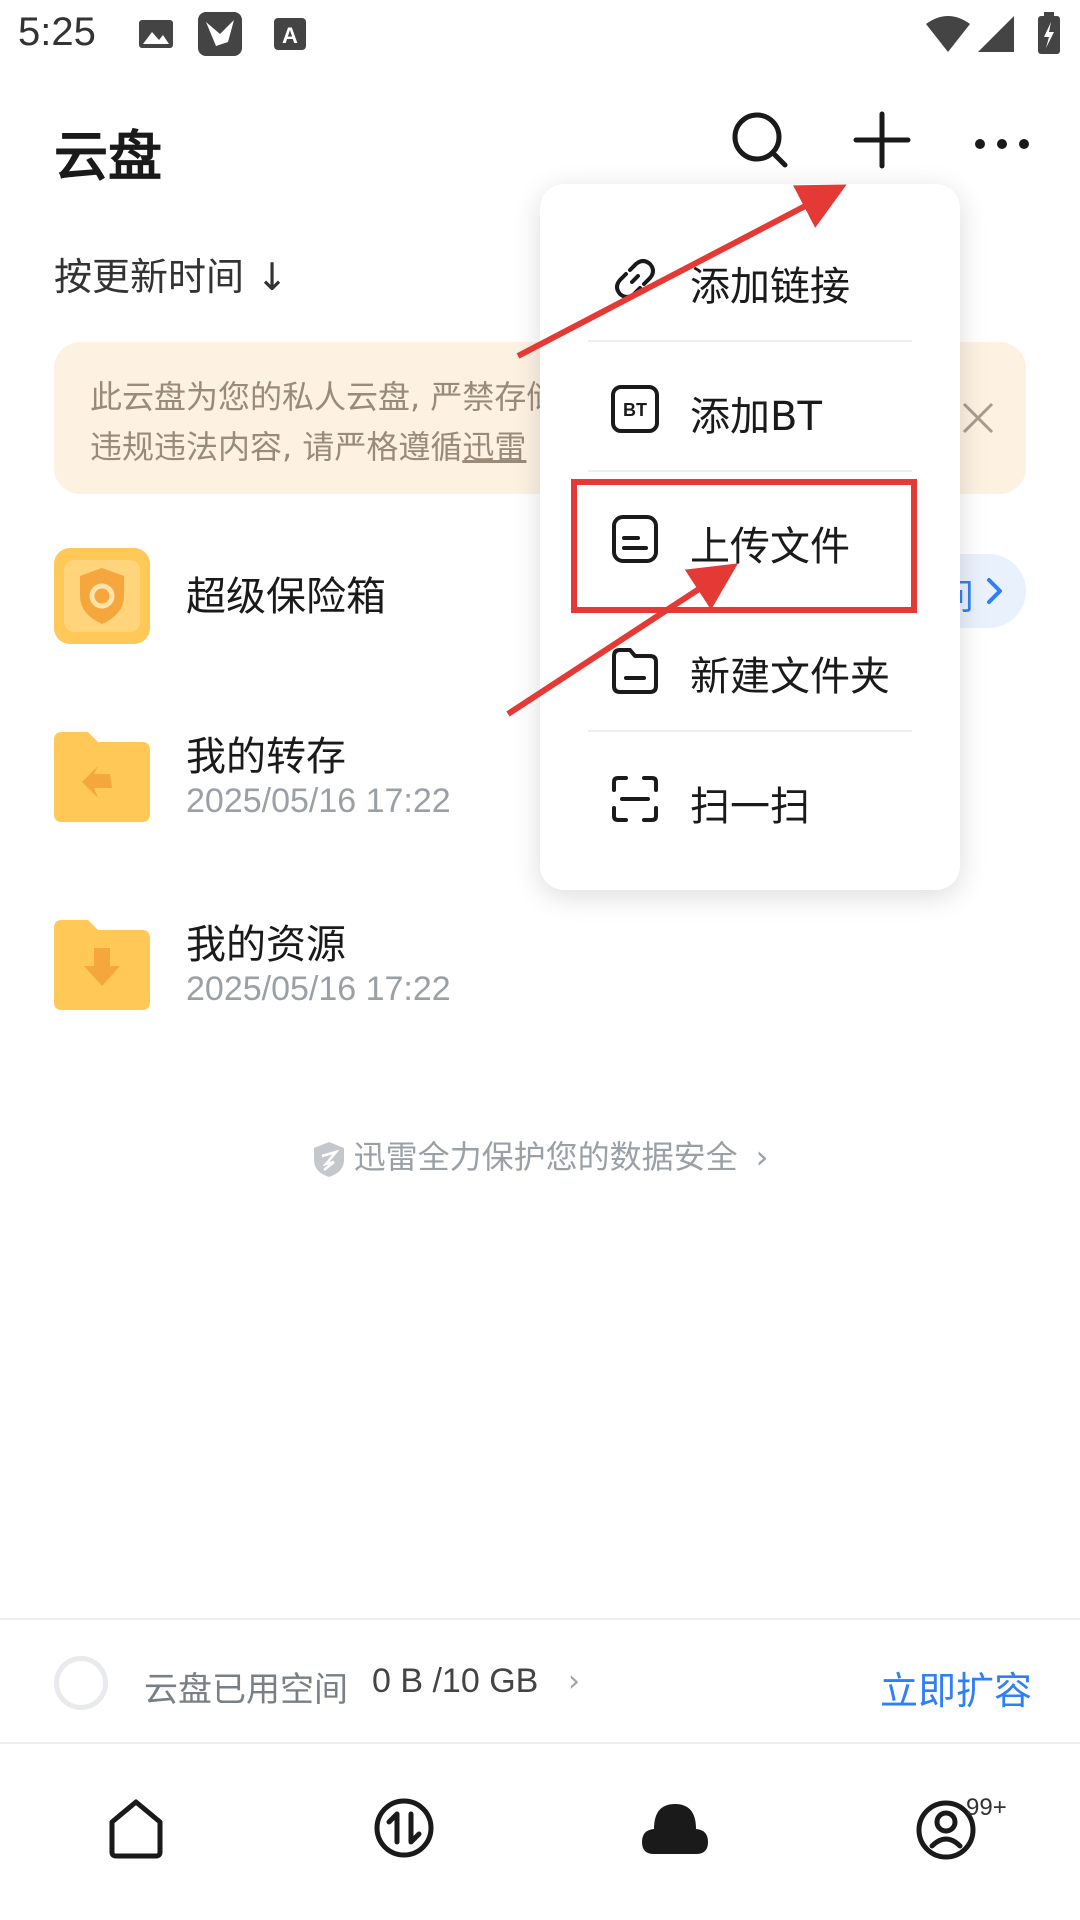 The width and height of the screenshot is (1080, 1920). I want to click on sort-button: 按更新时间 ↓, so click(171, 273).